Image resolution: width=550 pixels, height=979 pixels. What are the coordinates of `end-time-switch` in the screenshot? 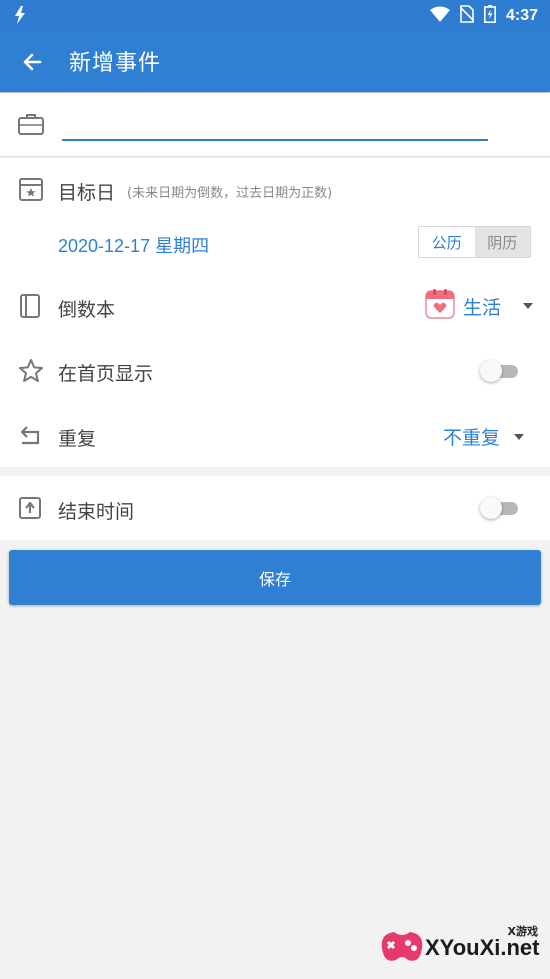 It's located at (500, 508).